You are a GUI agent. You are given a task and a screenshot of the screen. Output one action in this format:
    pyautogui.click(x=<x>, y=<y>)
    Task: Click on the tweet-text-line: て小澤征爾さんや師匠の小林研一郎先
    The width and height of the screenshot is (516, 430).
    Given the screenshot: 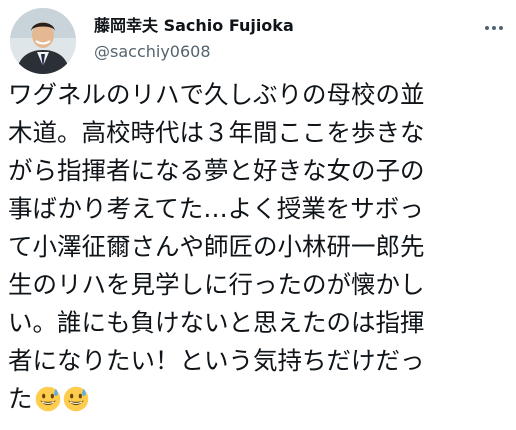 What is the action you would take?
    pyautogui.click(x=216, y=246)
    